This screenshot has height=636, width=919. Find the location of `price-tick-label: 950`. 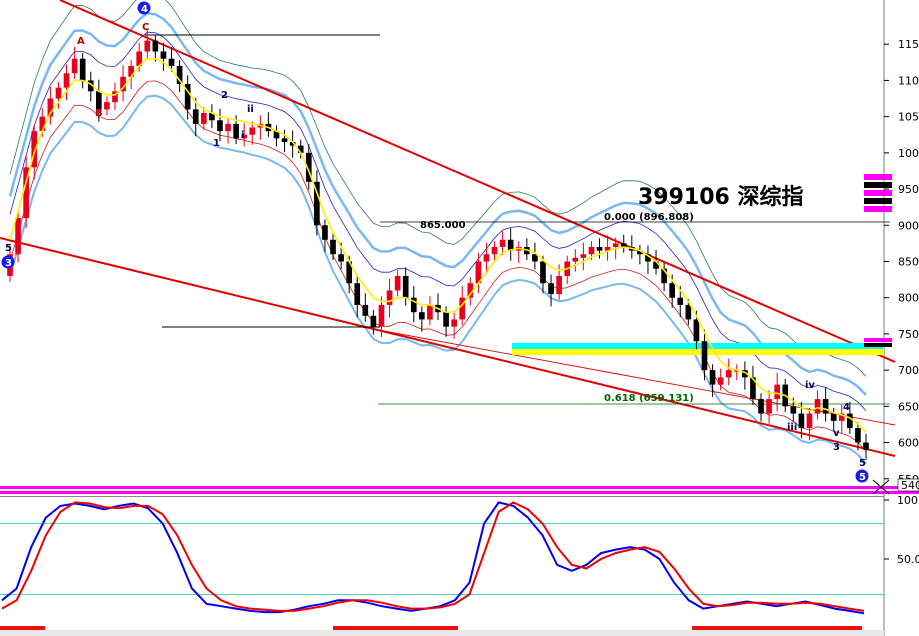

price-tick-label: 950 is located at coordinates (908, 189).